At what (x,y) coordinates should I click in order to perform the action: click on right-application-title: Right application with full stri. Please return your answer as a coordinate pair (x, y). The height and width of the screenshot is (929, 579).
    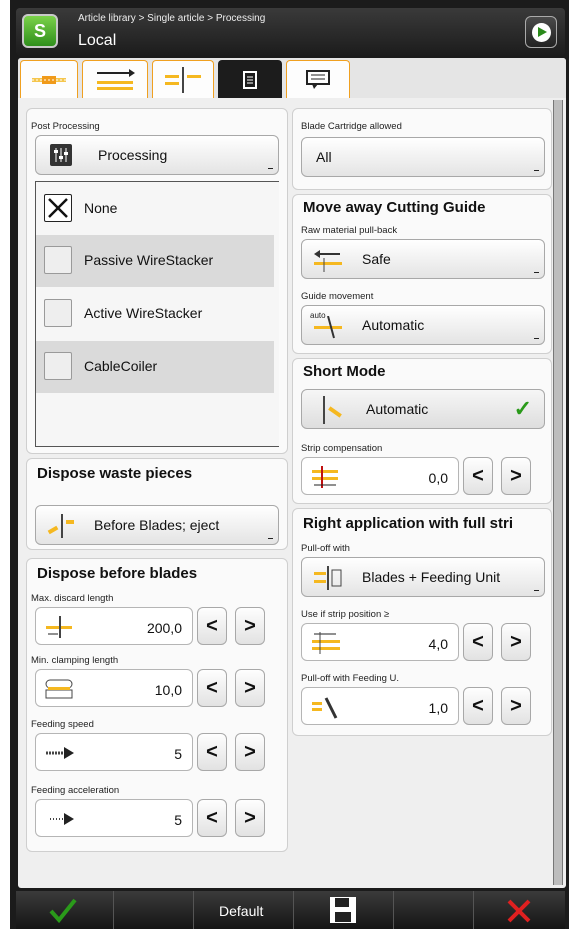
    Looking at the image, I should click on (408, 523).